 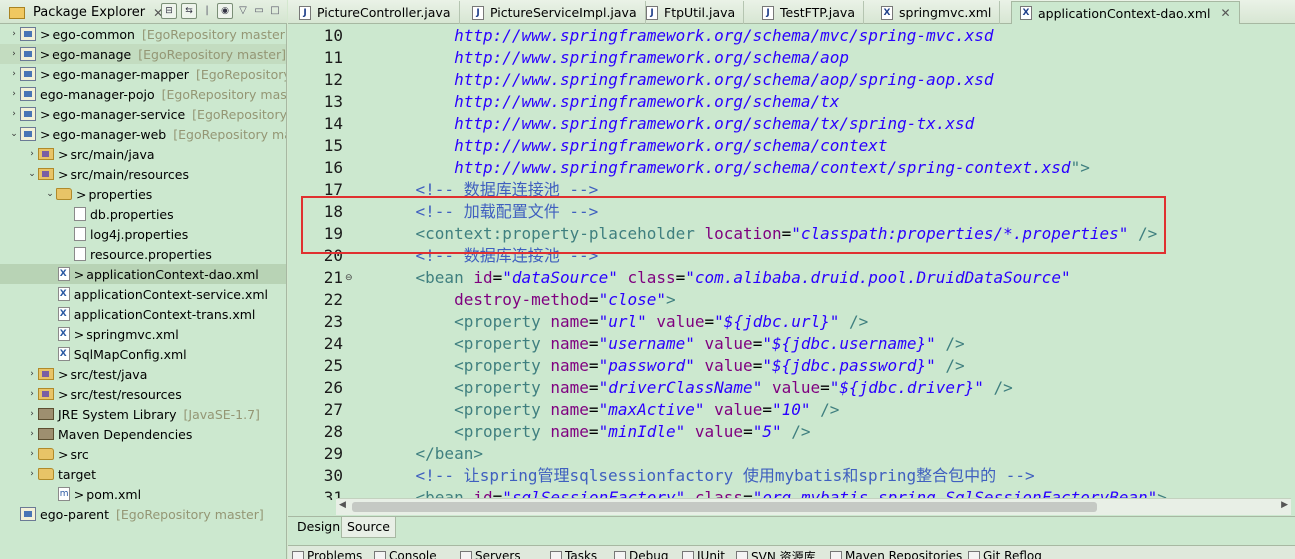 What do you see at coordinates (94, 174) in the screenshot?
I see `tree-item: ⌄ > src/main/resources` at bounding box center [94, 174].